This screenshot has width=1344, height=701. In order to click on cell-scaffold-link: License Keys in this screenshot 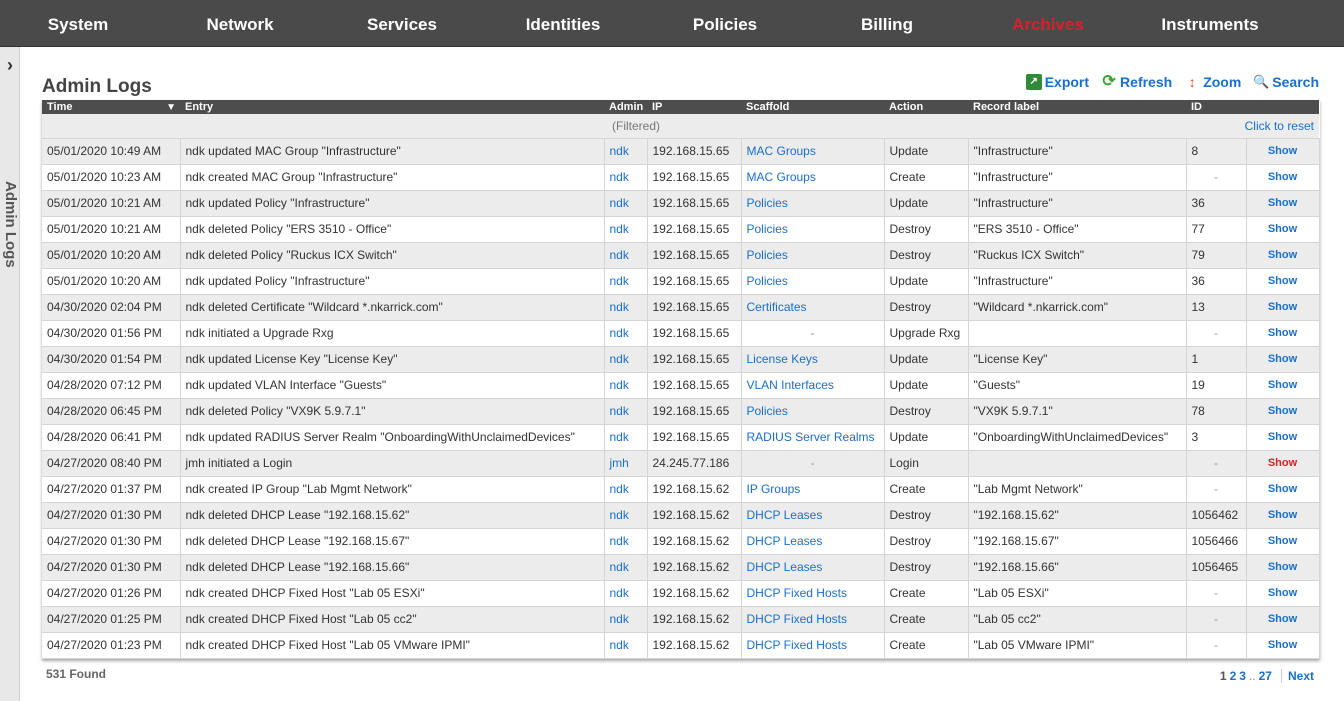, I will do `click(782, 359)`.